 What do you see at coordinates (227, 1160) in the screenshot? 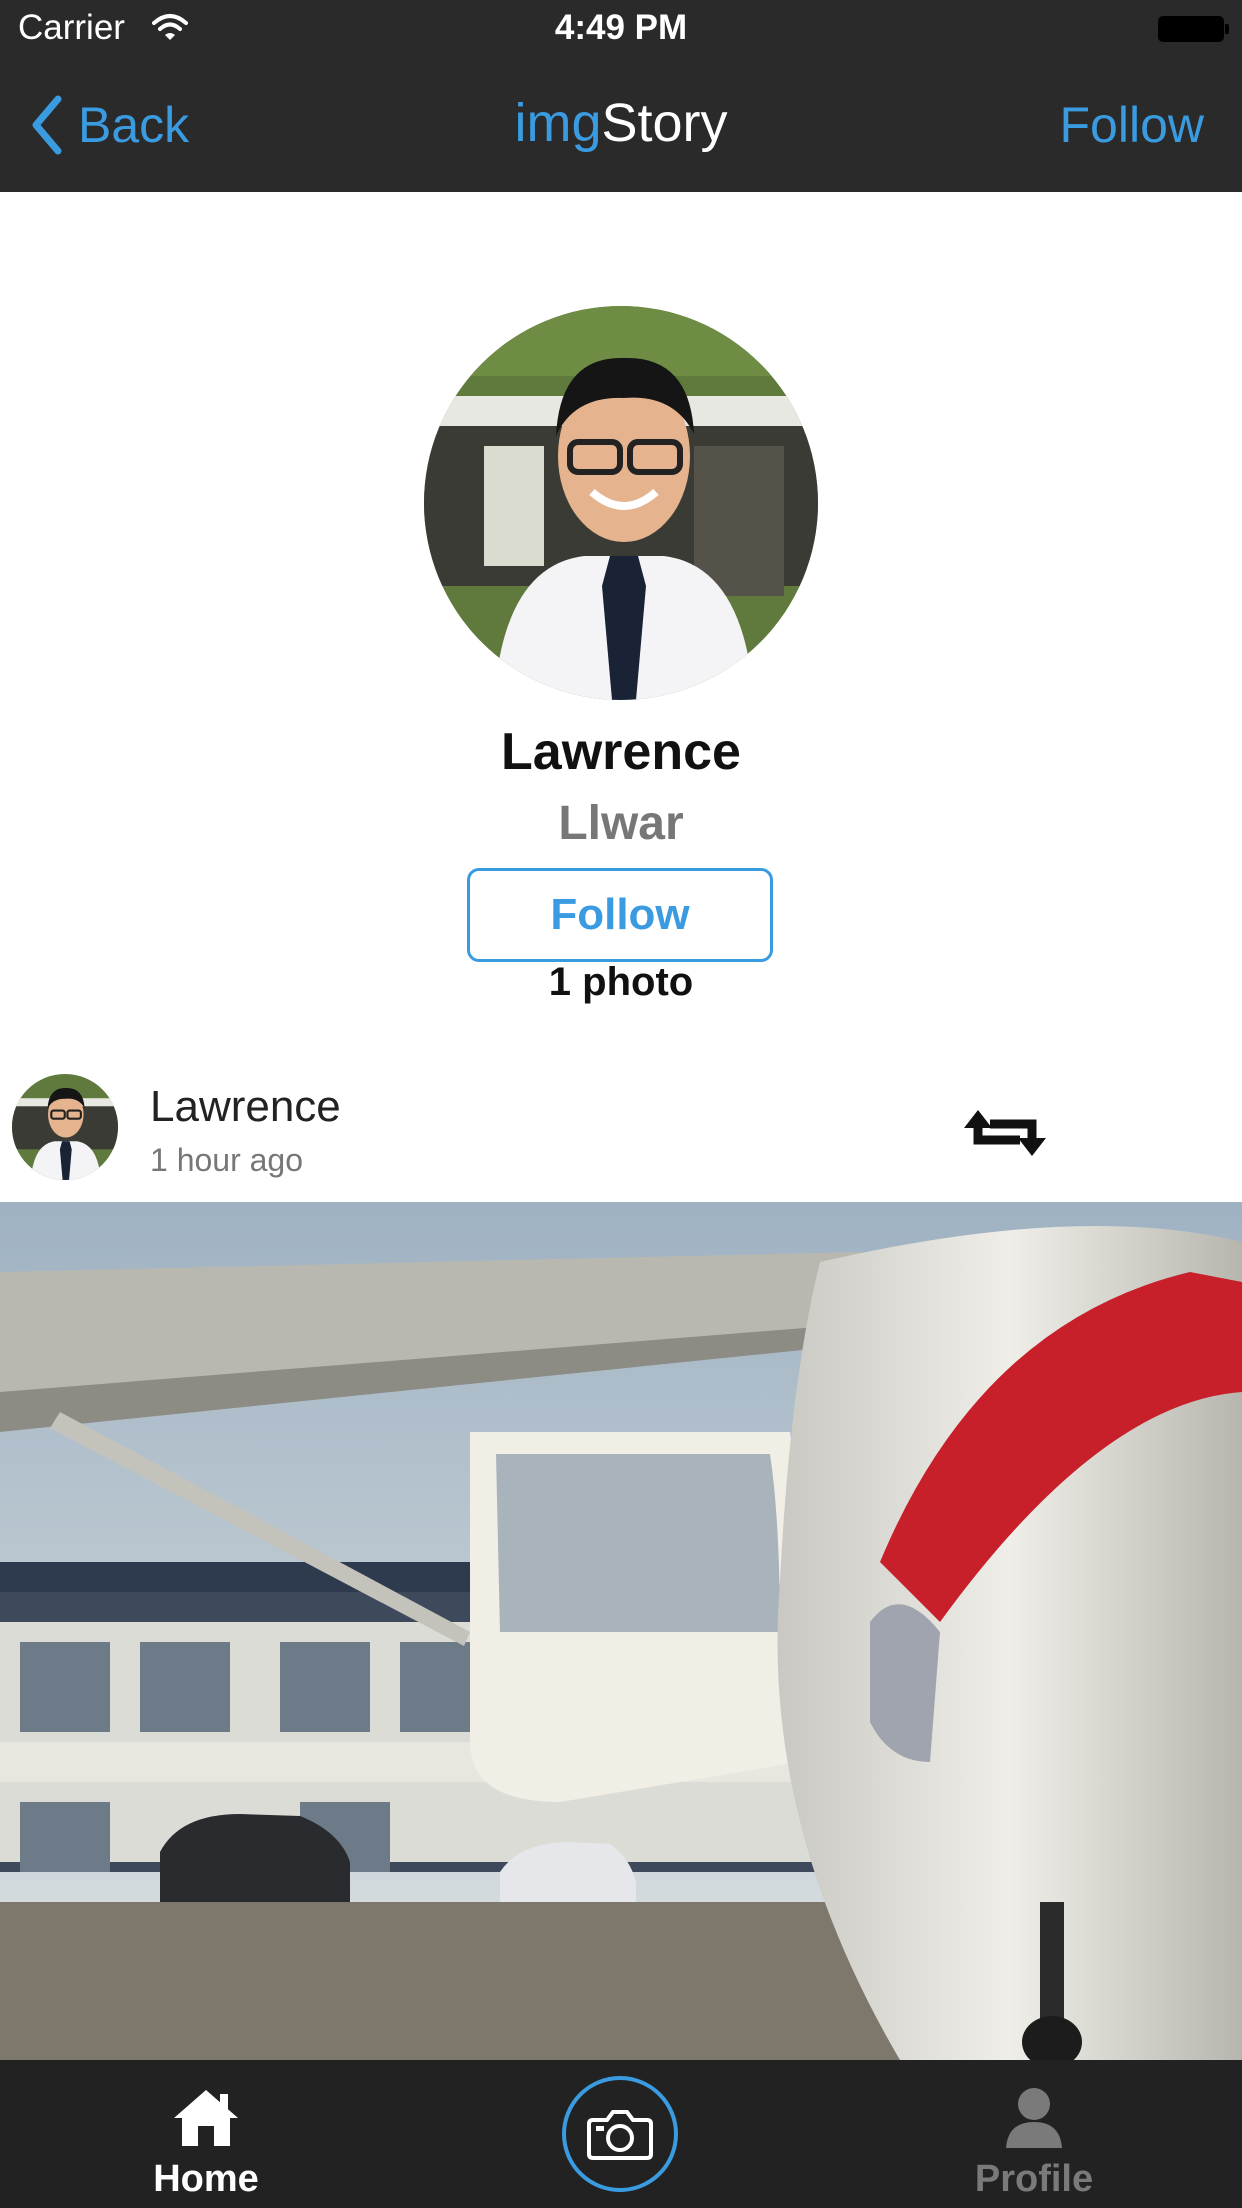
I see `post-timestamp: 1 hour ago` at bounding box center [227, 1160].